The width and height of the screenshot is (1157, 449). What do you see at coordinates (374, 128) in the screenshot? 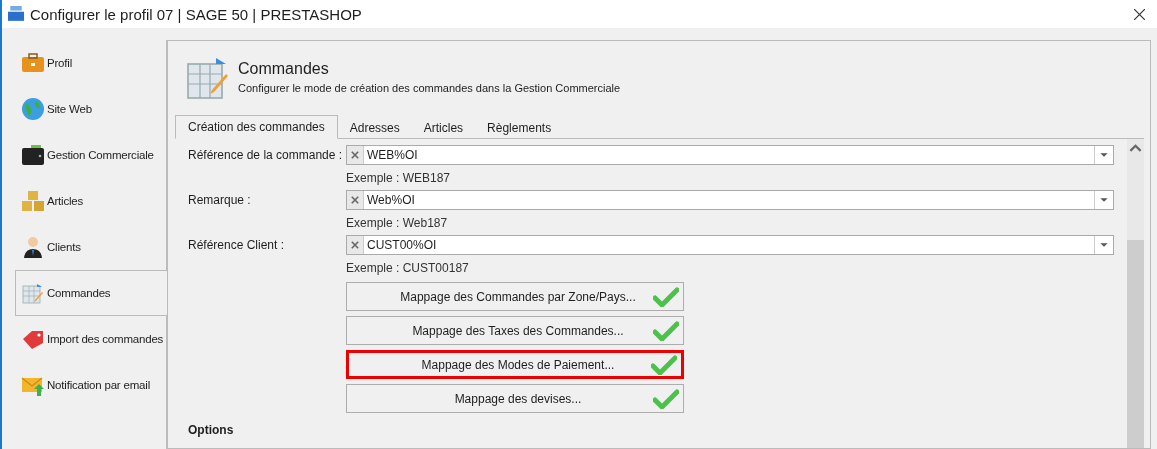
I see `tab: Adresses` at bounding box center [374, 128].